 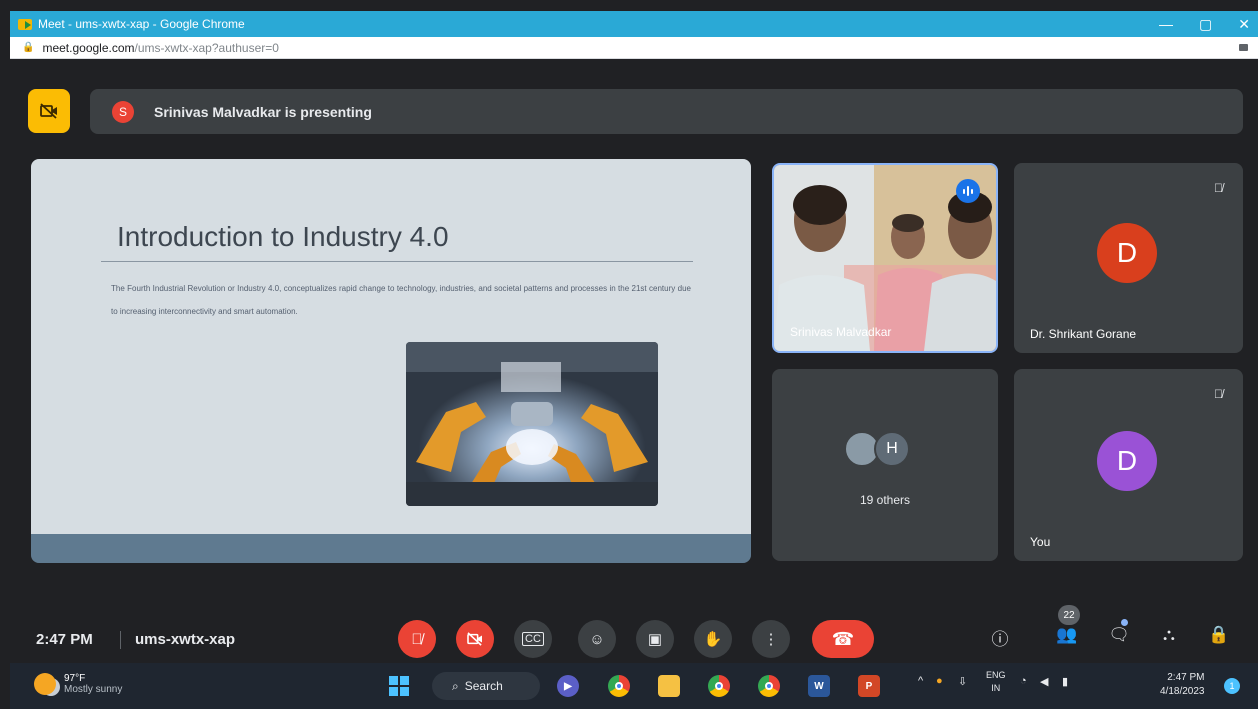 I want to click on slide-title: Introduction to Industry 4.0, so click(x=283, y=236).